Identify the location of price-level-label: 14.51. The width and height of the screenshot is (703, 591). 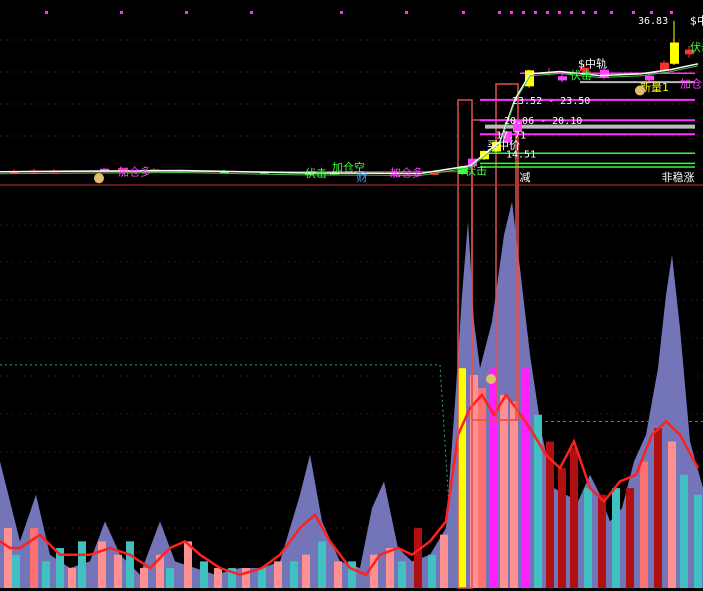
(521, 154).